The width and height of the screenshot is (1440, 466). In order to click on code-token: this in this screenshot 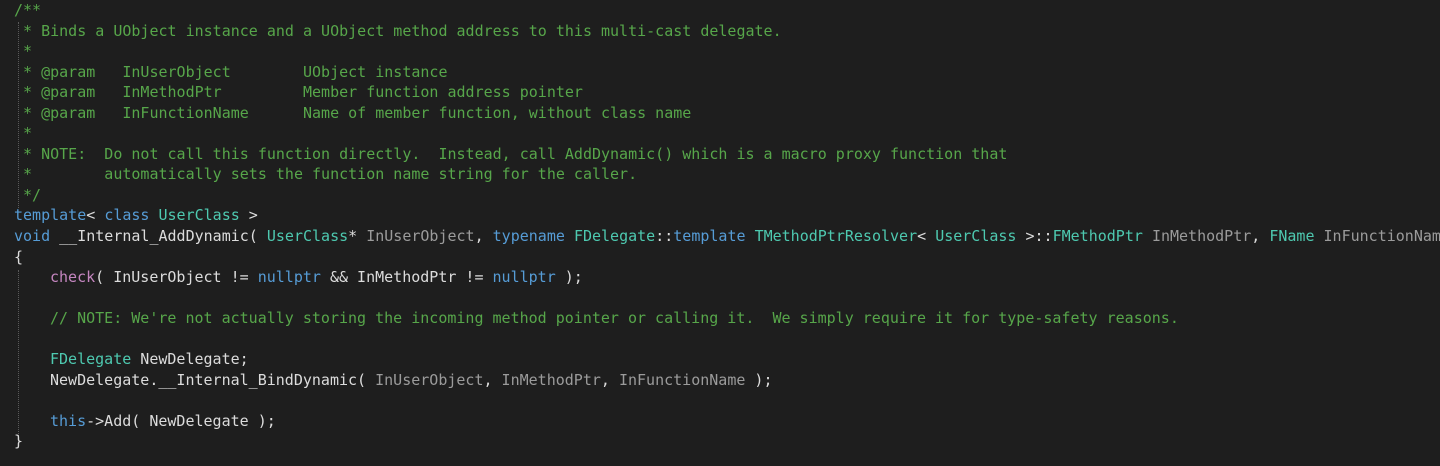, I will do `click(68, 420)`.